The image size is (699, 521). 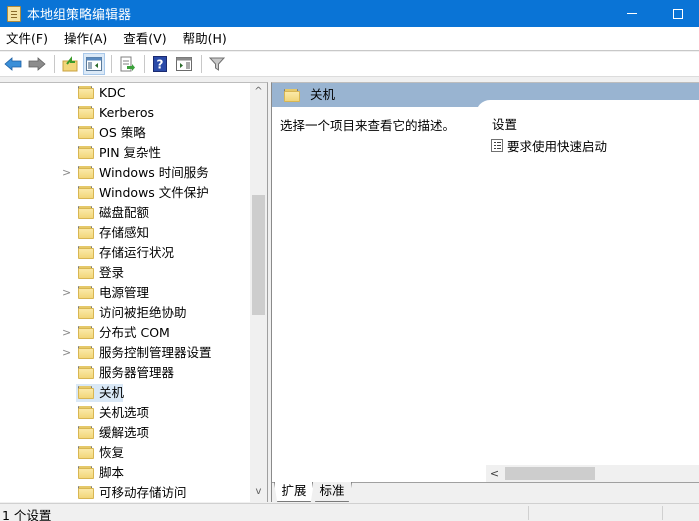 I want to click on tree-item: 访问被拒绝协助, so click(x=125, y=313).